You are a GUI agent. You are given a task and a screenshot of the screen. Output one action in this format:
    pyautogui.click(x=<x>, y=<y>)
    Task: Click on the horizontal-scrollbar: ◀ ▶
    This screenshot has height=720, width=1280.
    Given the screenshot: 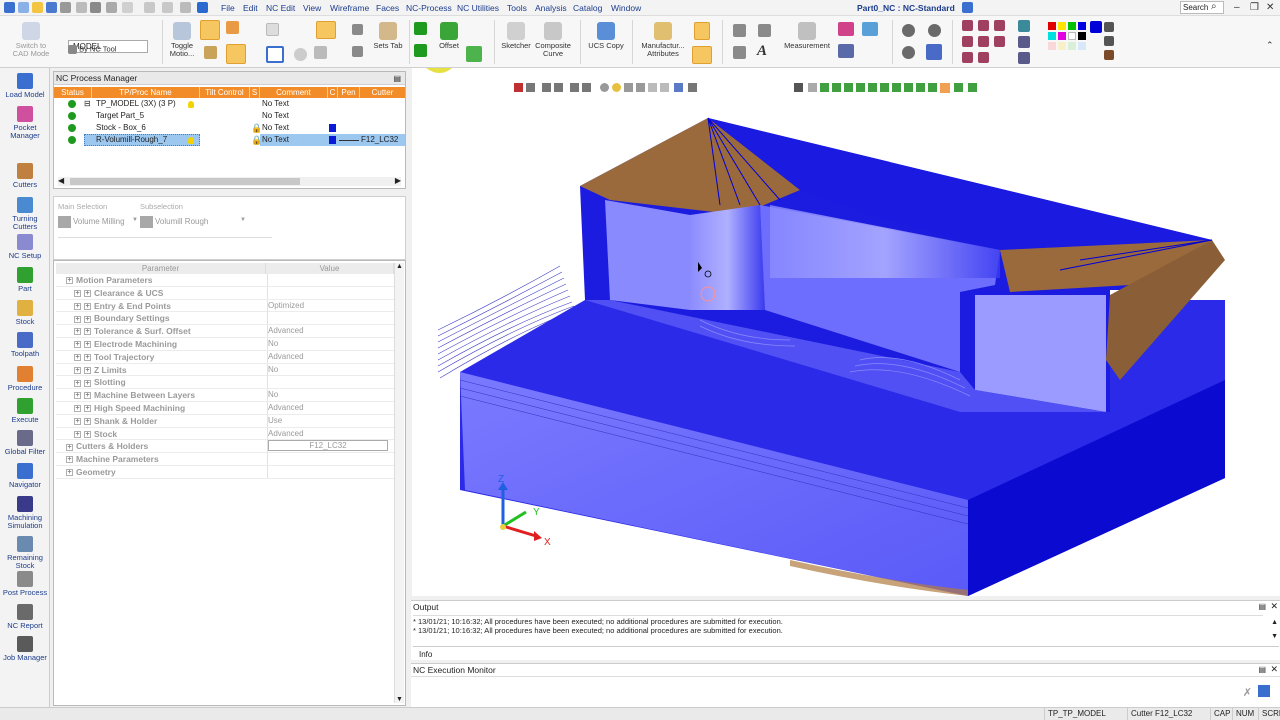 What is the action you would take?
    pyautogui.click(x=229, y=181)
    